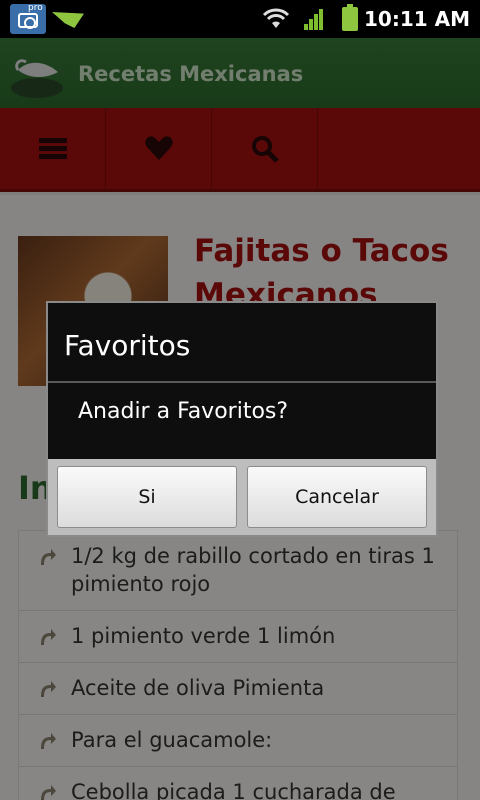 The height and width of the screenshot is (800, 480). What do you see at coordinates (147, 497) in the screenshot?
I see `confirm-button: Si` at bounding box center [147, 497].